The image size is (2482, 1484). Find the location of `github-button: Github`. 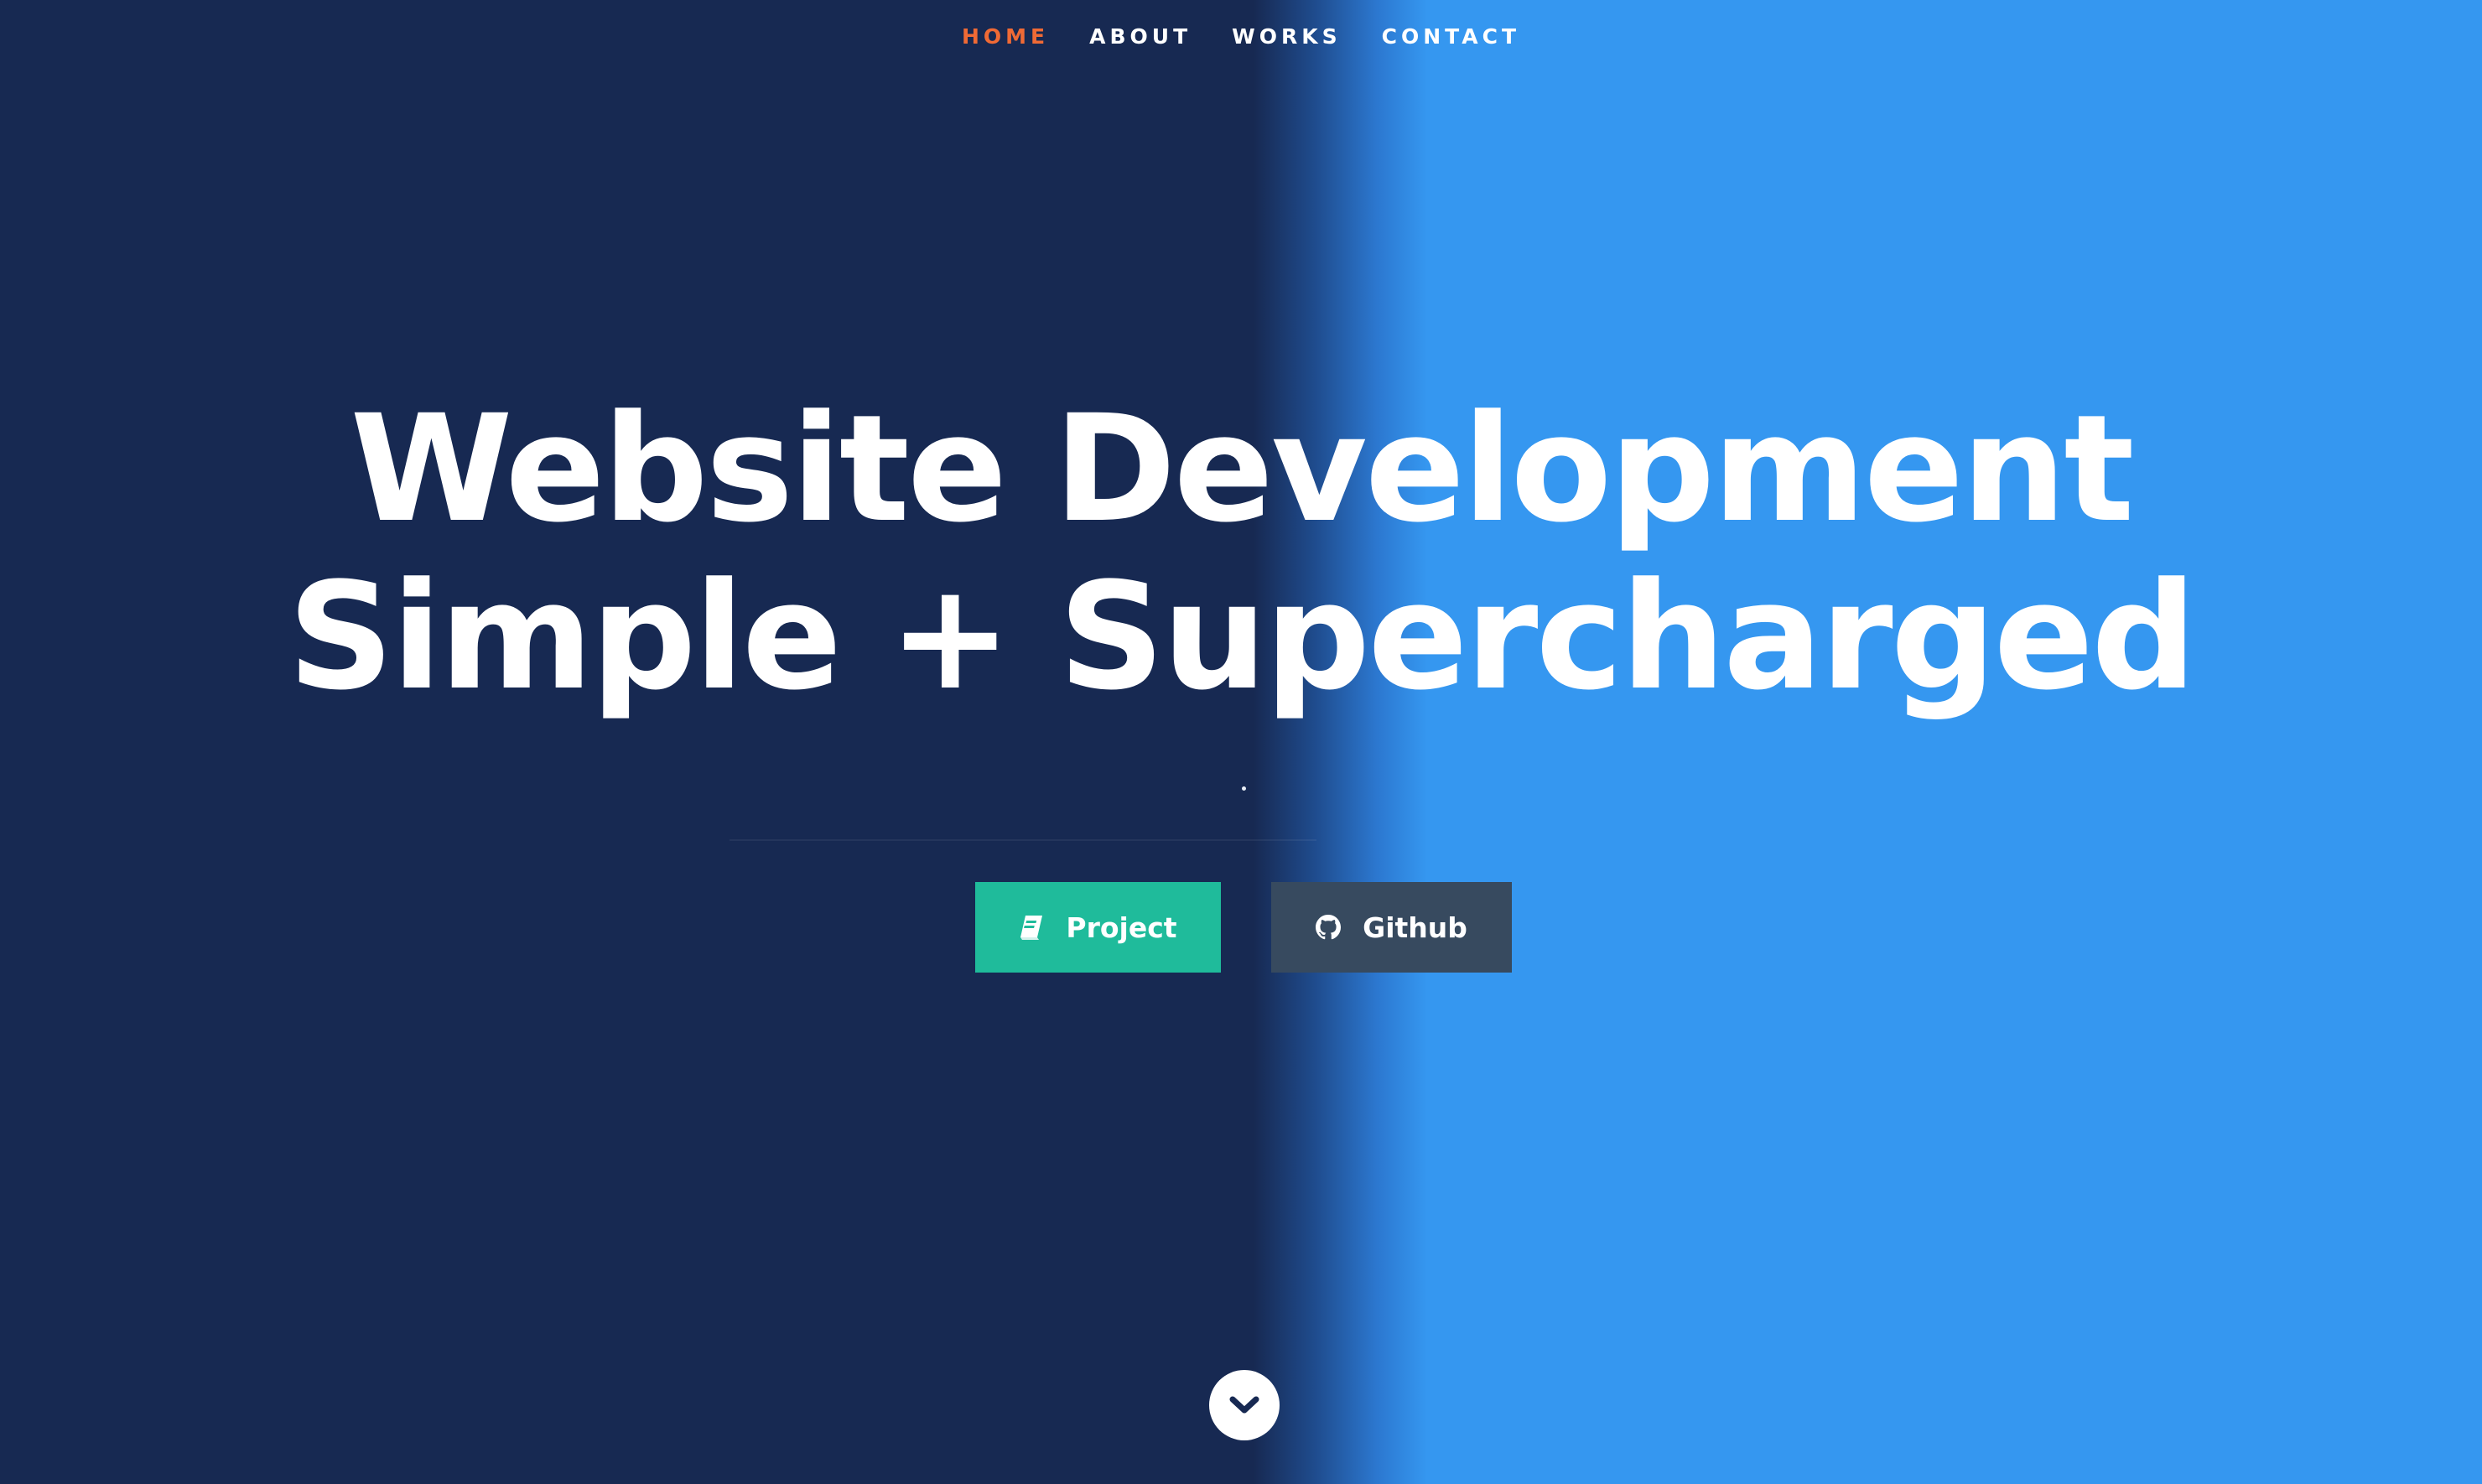

github-button: Github is located at coordinates (1391, 927).